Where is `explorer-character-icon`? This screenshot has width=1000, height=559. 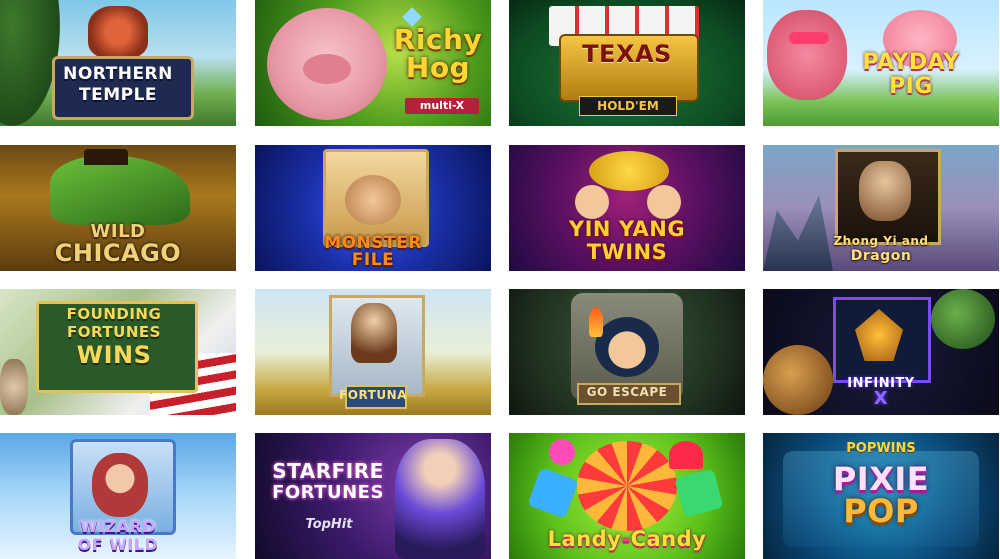
explorer-character-icon is located at coordinates (627, 347).